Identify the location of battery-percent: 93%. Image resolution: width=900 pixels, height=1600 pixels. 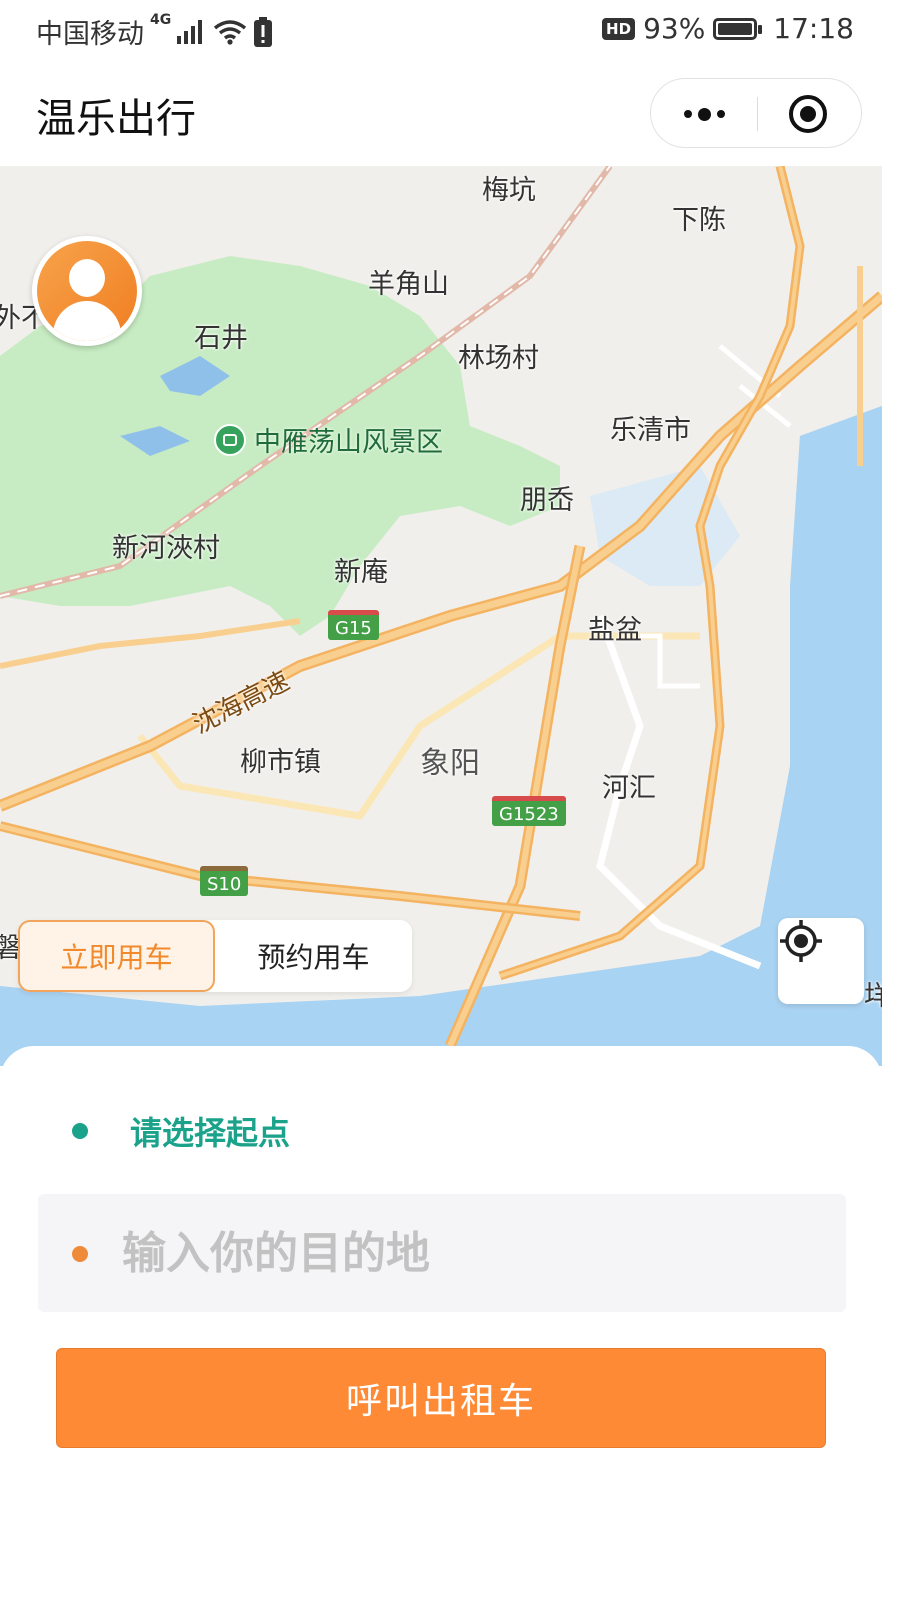
(674, 28).